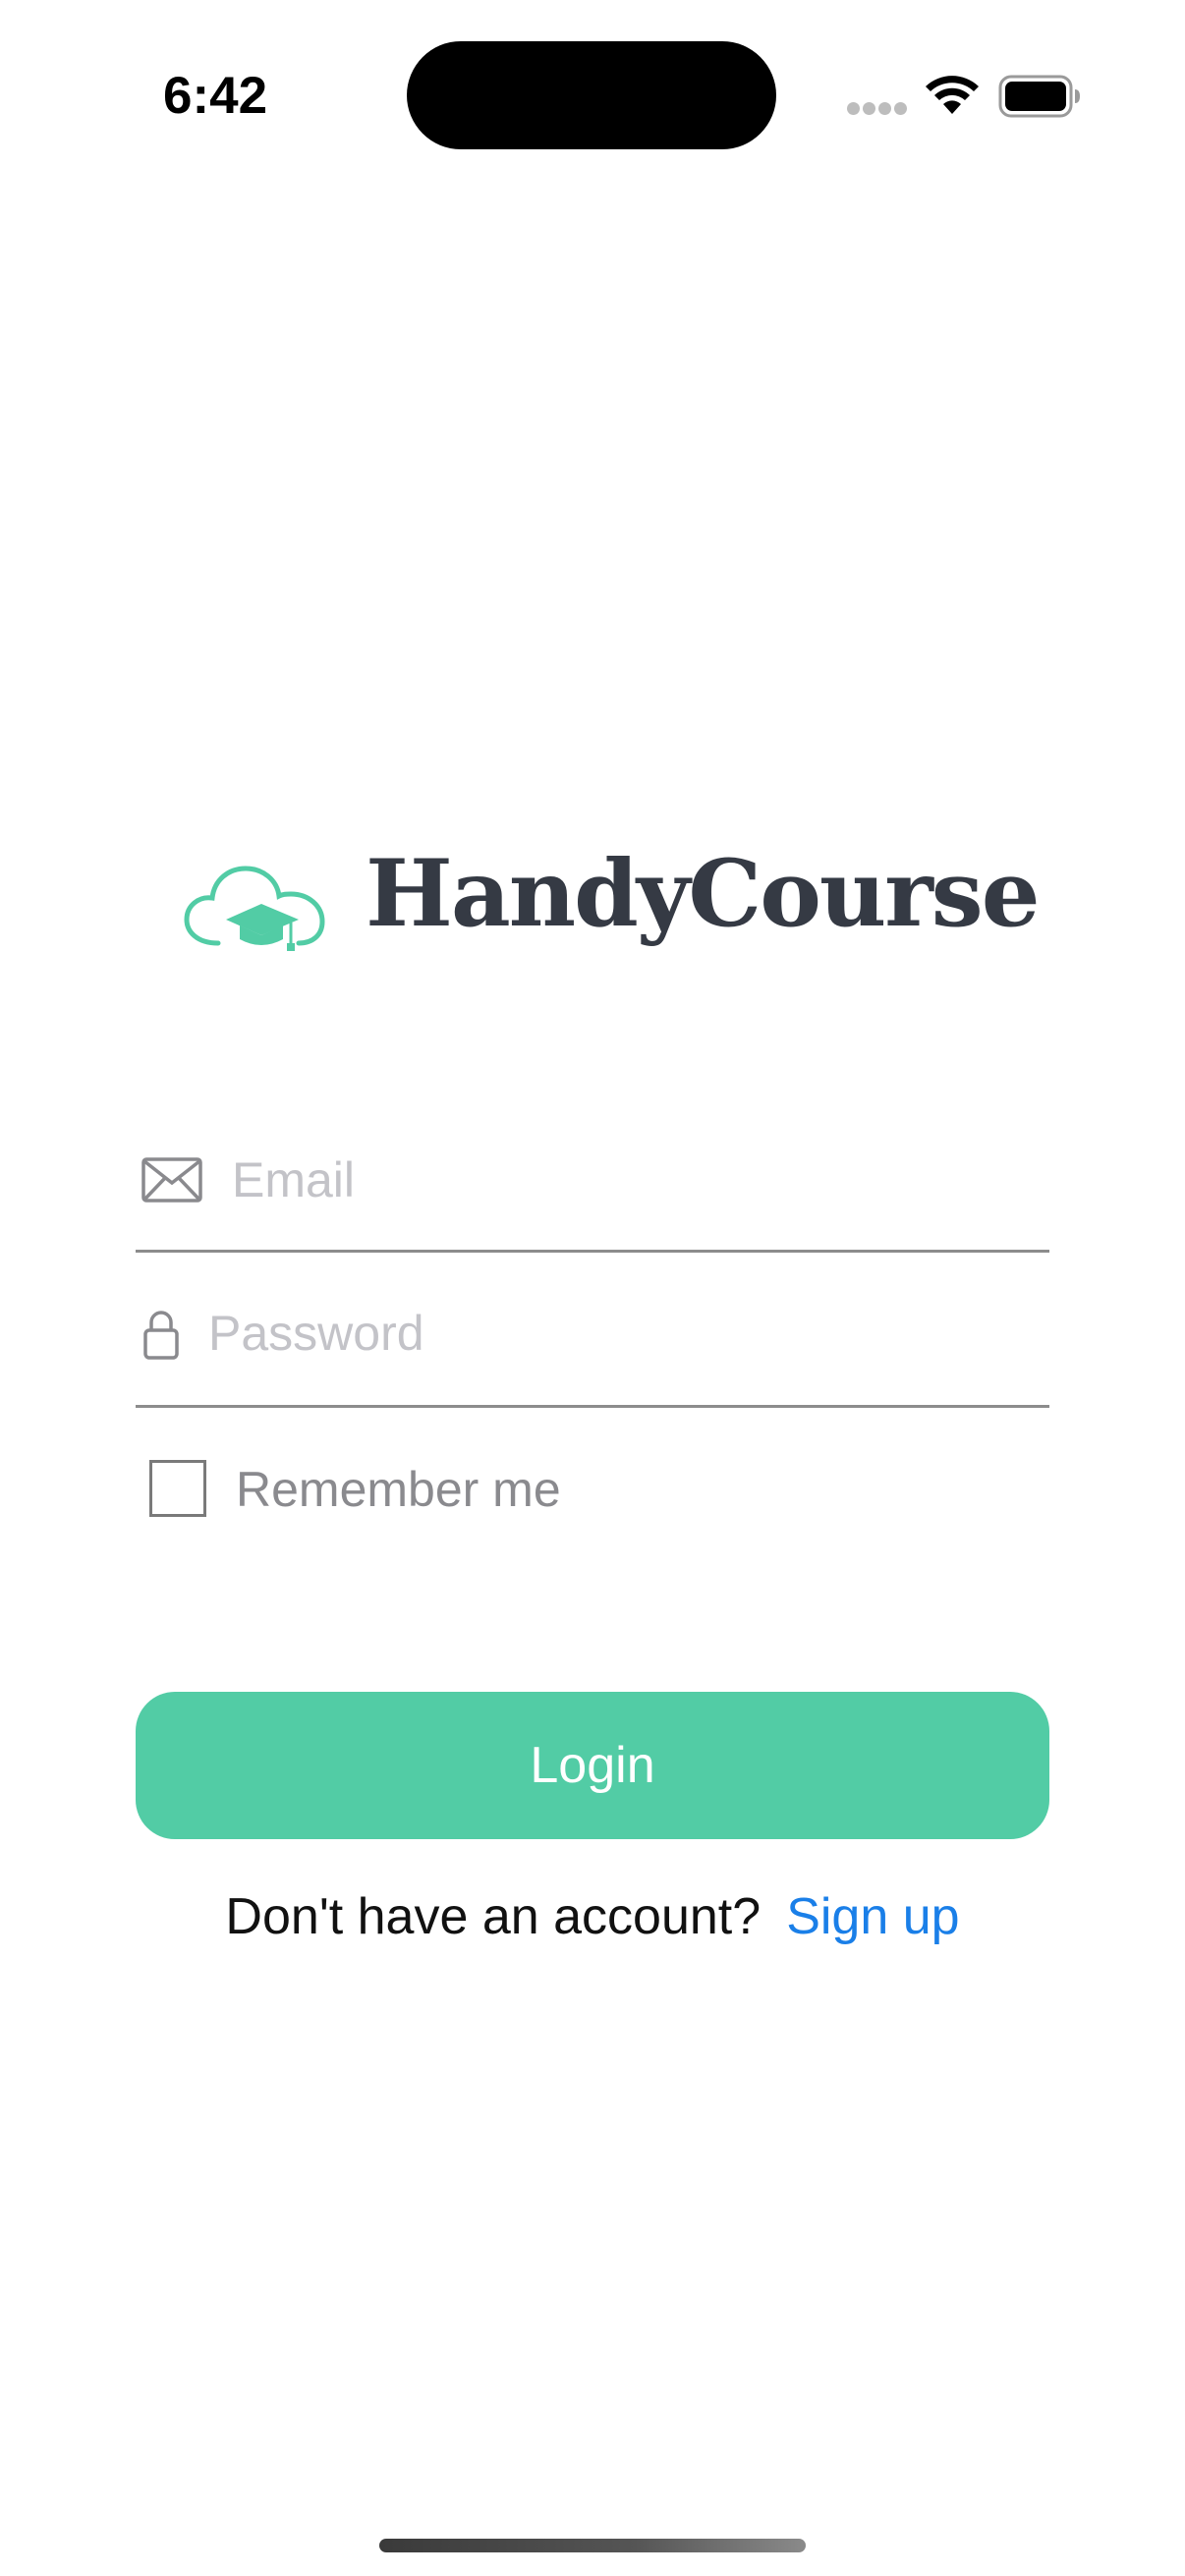  Describe the element at coordinates (592, 2545) in the screenshot. I see `home-indicator` at that location.